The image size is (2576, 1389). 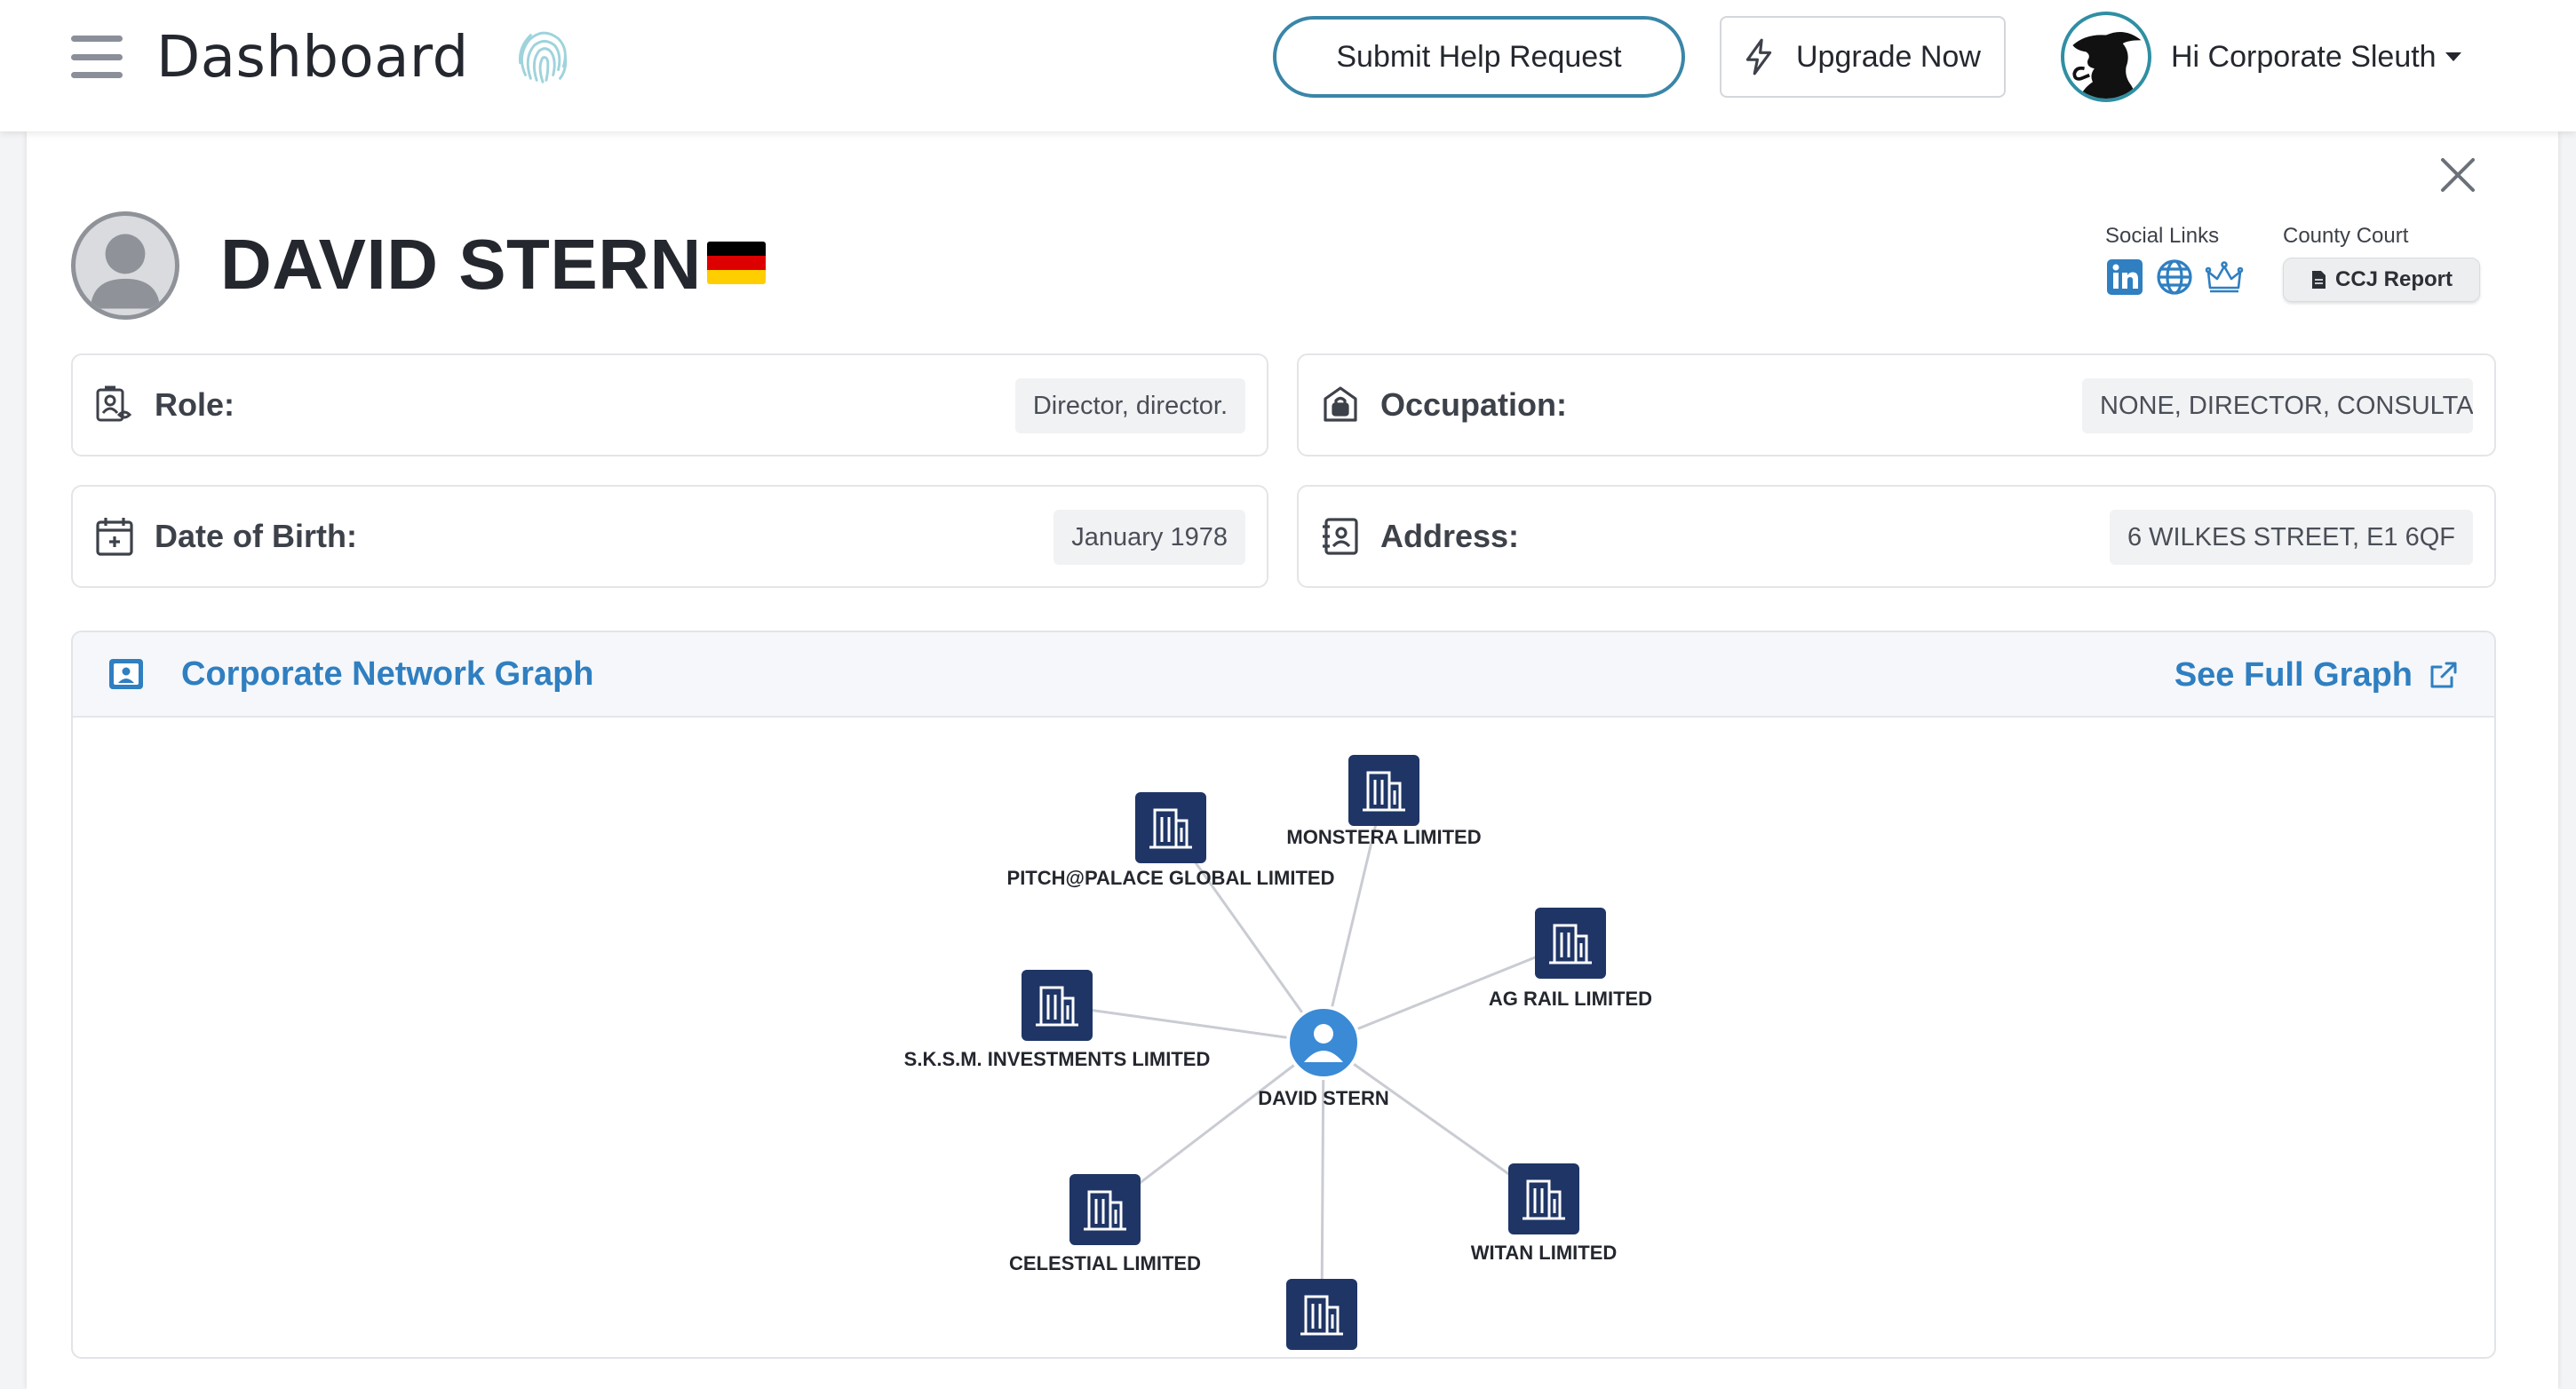 I want to click on crown-icon, so click(x=2224, y=277).